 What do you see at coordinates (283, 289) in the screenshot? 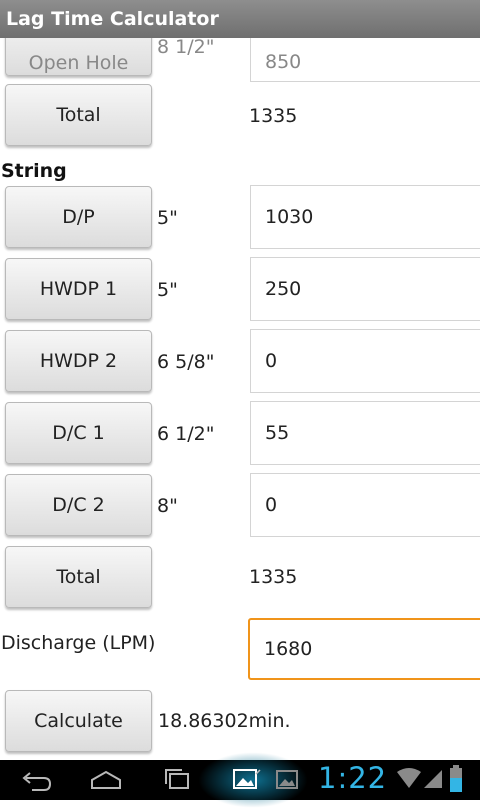
I see `hwdp1-length-value: 250` at bounding box center [283, 289].